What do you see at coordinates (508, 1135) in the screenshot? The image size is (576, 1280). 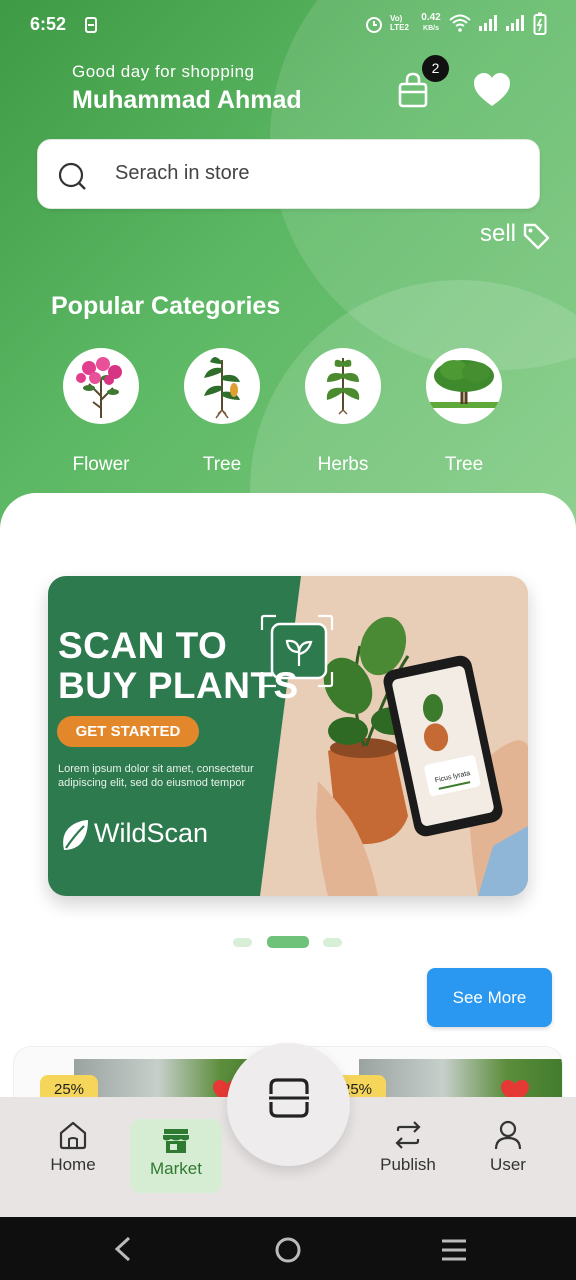 I see `user-icon` at bounding box center [508, 1135].